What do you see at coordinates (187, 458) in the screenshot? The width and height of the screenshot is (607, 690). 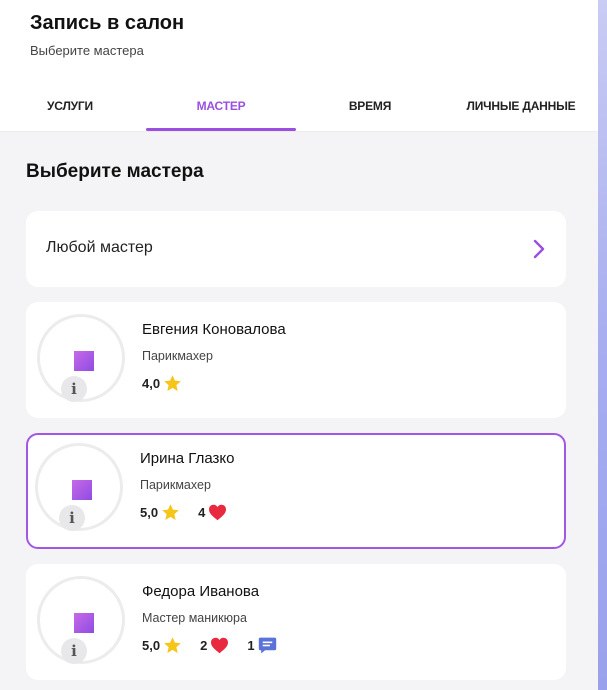 I see `master-name: Ирина Глазко` at bounding box center [187, 458].